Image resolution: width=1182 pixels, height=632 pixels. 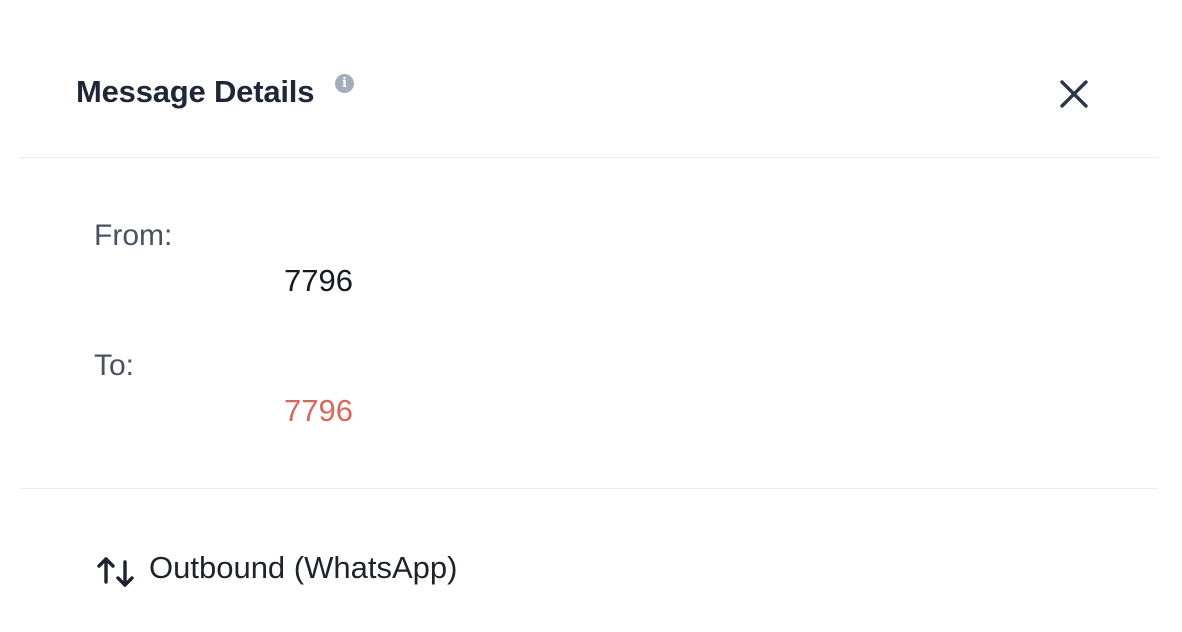 I want to click on from-value: 7796, so click(x=318, y=280).